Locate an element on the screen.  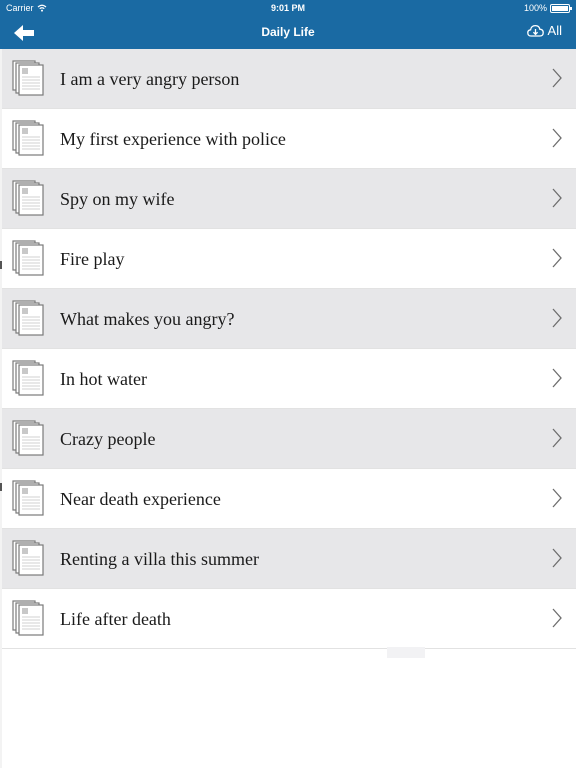
list-item: Life after death is located at coordinates (289, 619).